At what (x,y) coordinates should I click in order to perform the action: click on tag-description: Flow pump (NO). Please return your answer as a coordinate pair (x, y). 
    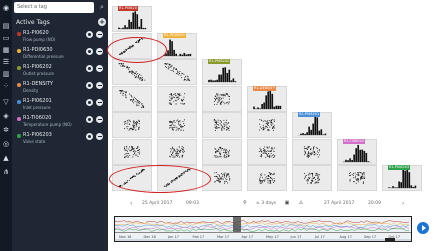
    Looking at the image, I should click on (39, 39).